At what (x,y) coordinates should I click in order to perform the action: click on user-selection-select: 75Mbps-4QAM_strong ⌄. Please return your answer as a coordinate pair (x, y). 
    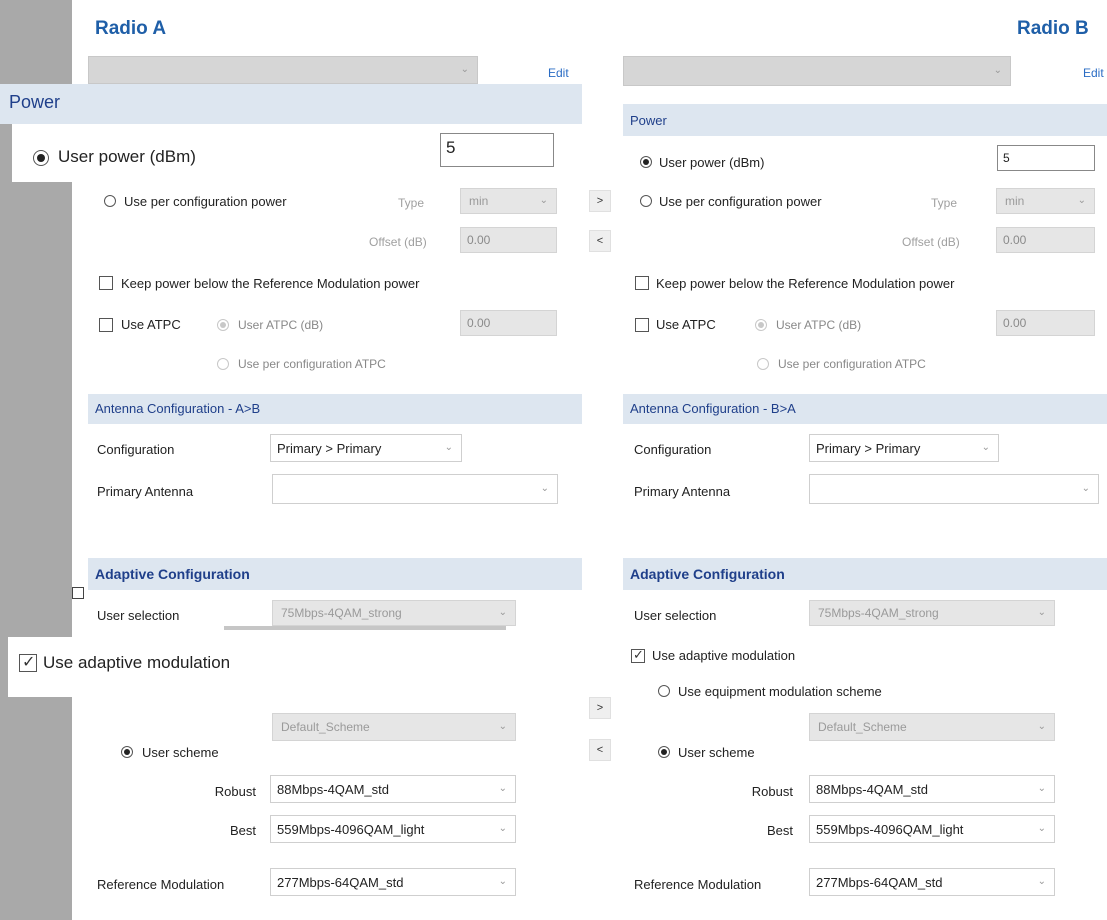
    Looking at the image, I should click on (394, 613).